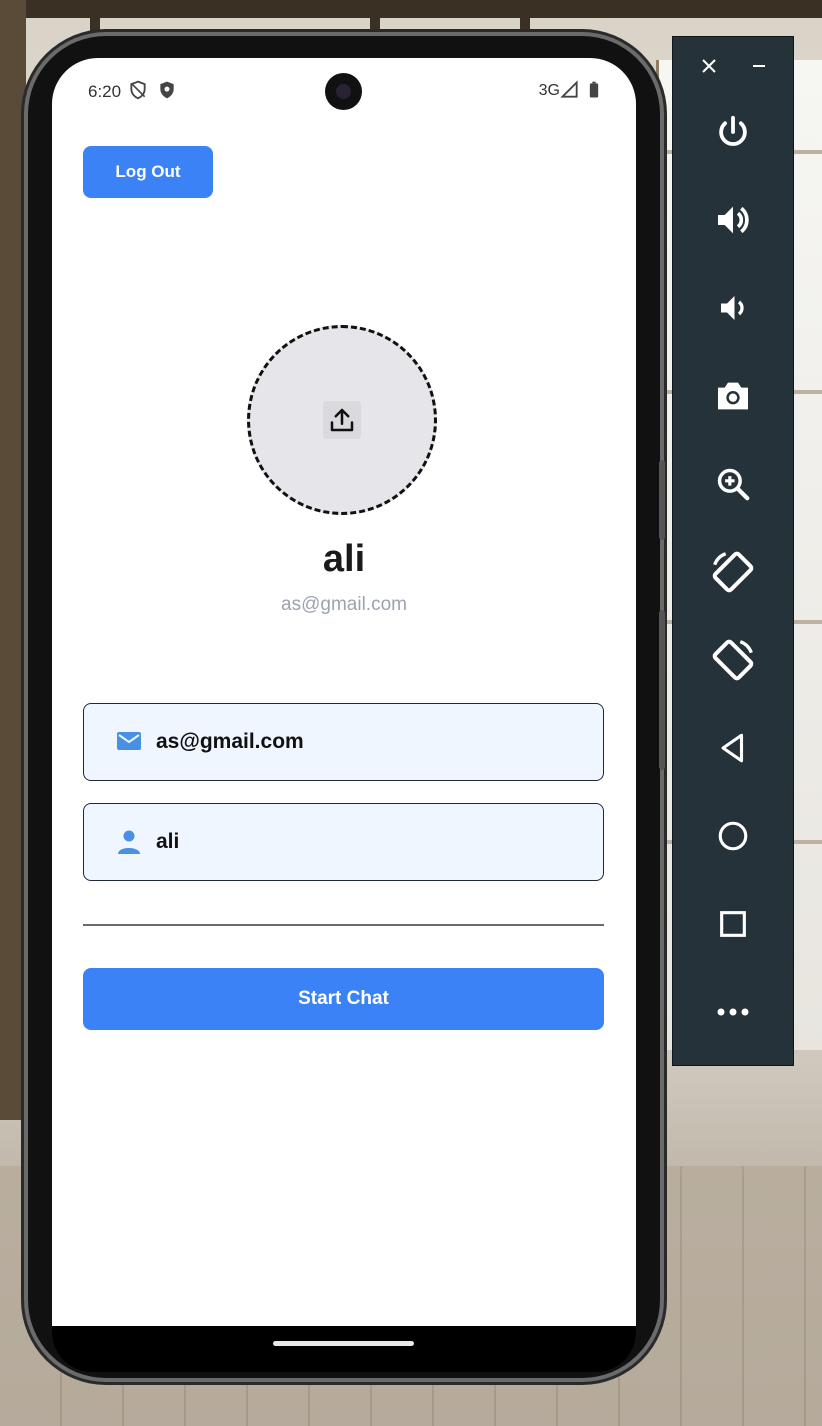 The width and height of the screenshot is (822, 1426). Describe the element at coordinates (733, 924) in the screenshot. I see `overview-icon` at that location.